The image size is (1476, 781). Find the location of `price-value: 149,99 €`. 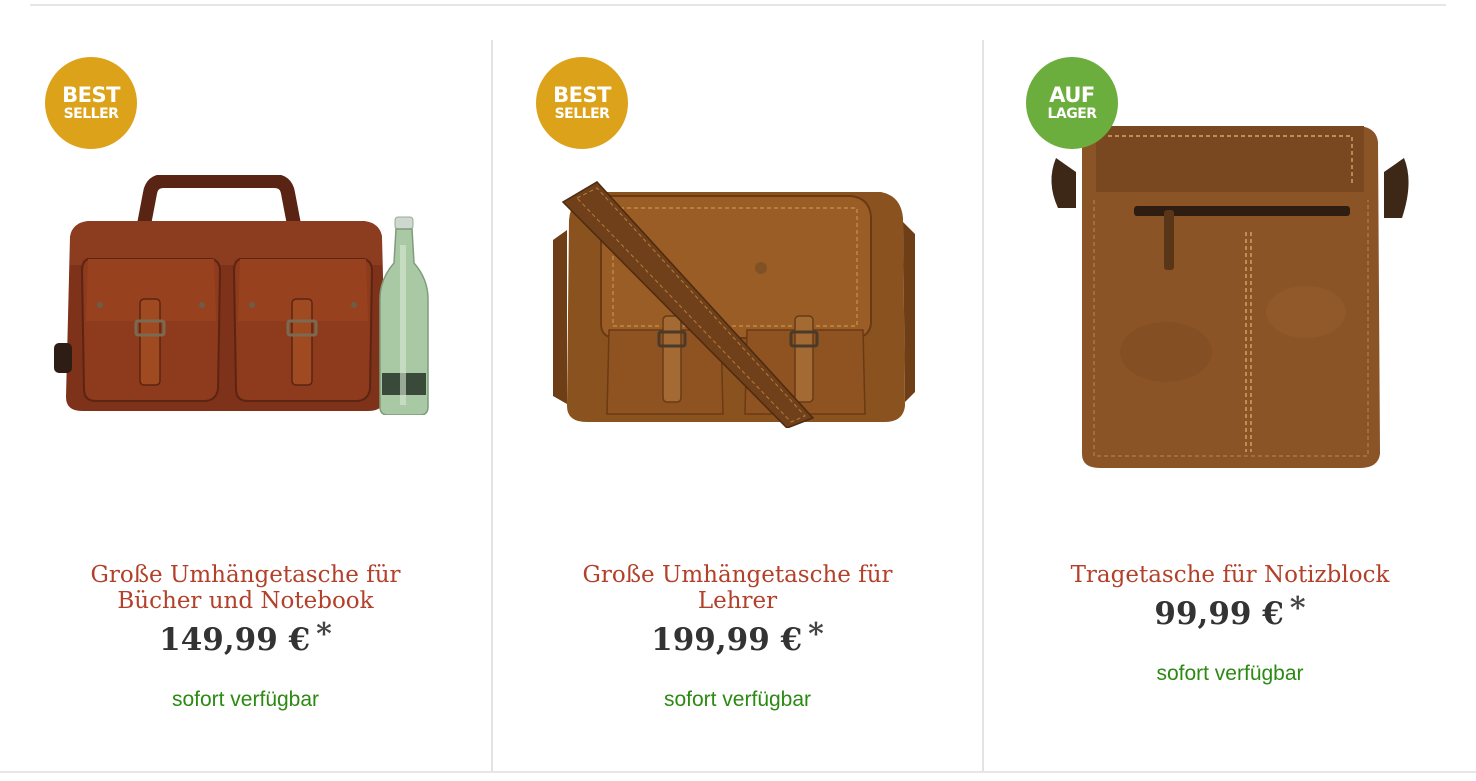

price-value: 149,99 € is located at coordinates (235, 640).